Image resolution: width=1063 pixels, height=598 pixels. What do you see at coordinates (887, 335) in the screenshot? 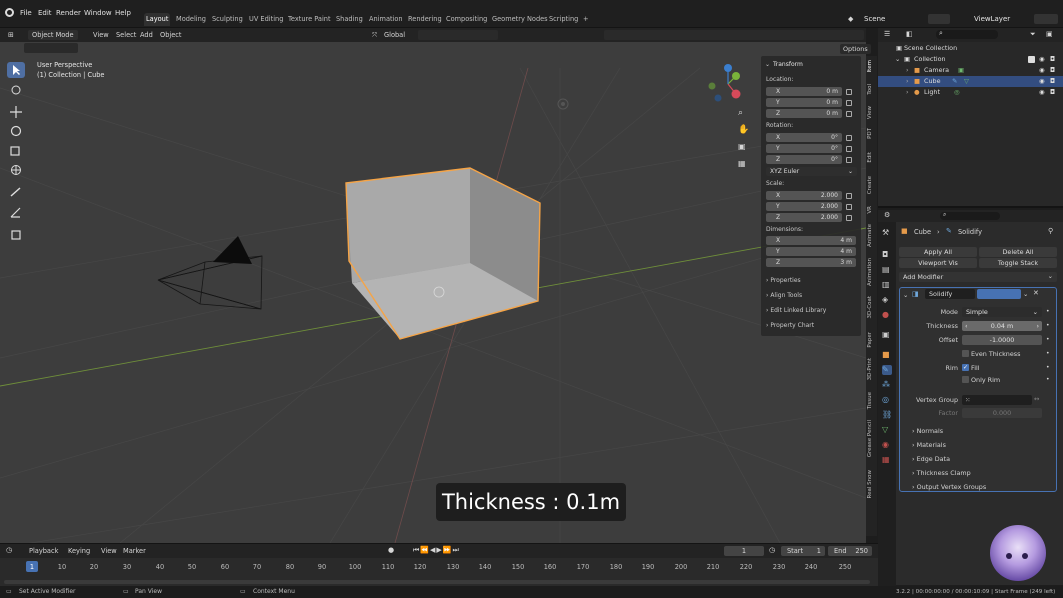
I see `collection-tab-icon: ▣` at bounding box center [887, 335].